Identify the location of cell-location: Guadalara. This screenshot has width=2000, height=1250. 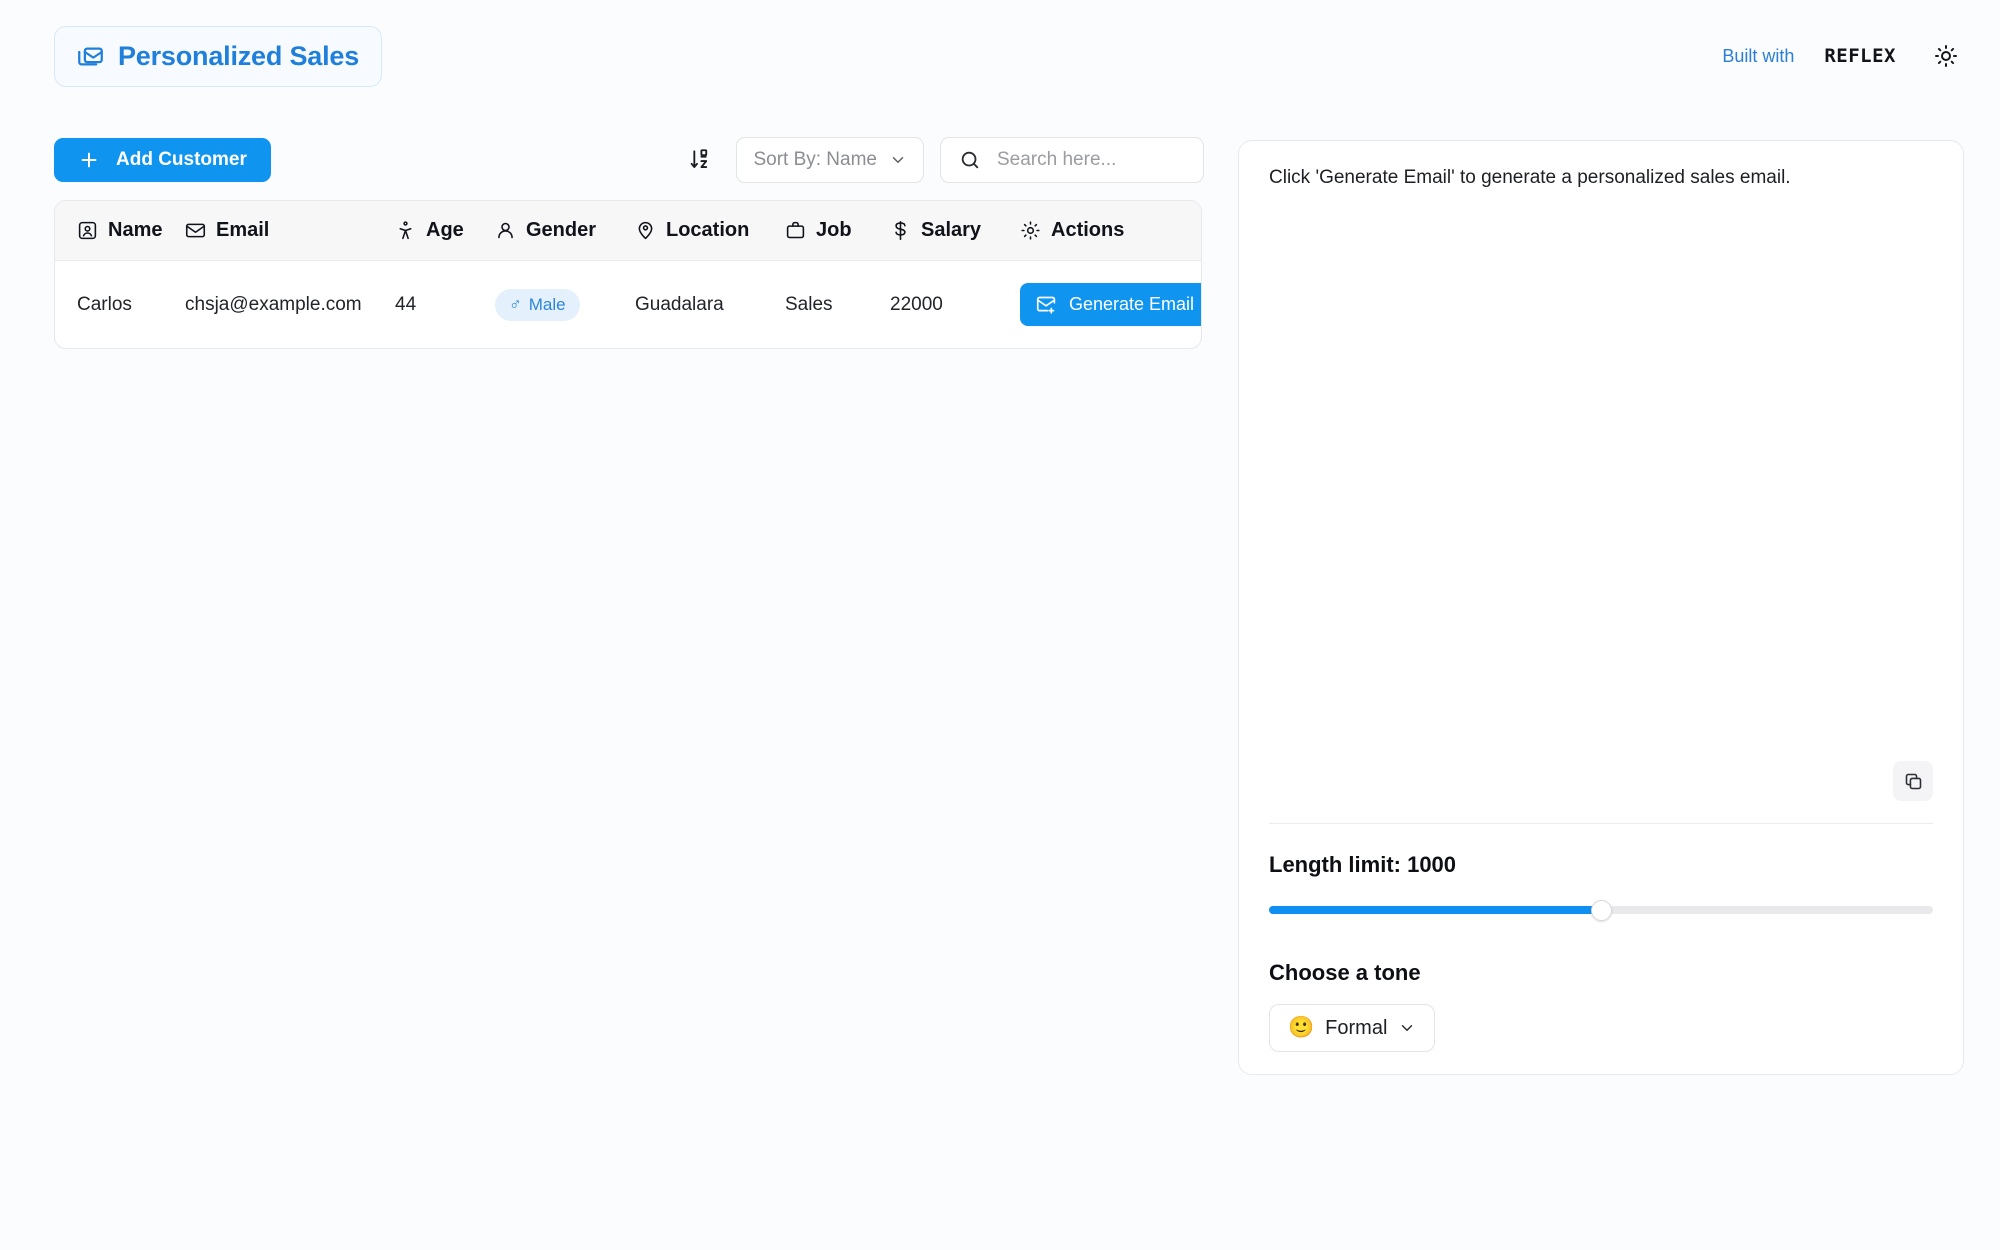
(679, 304).